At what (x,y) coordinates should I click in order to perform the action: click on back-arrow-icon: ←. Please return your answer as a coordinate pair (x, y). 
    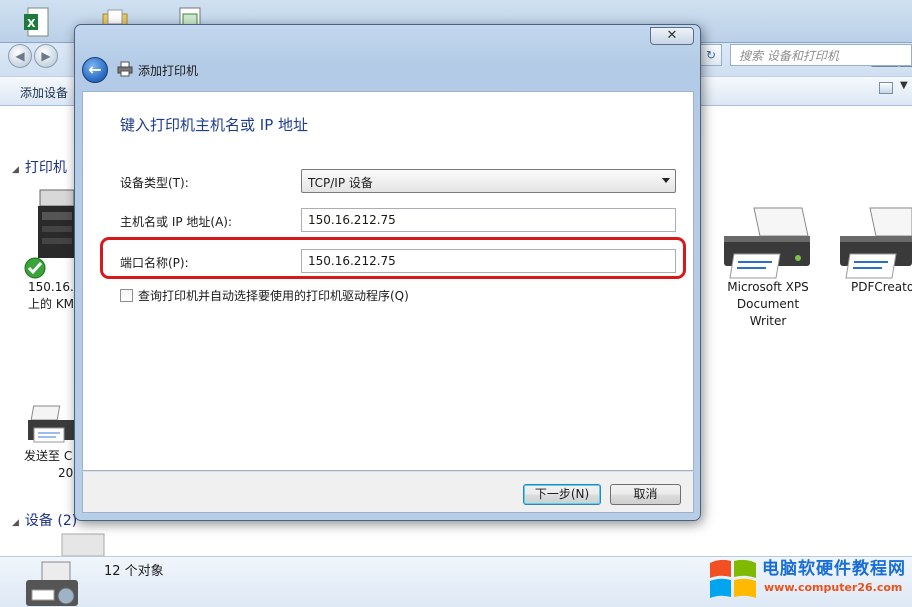
    Looking at the image, I should click on (95, 70).